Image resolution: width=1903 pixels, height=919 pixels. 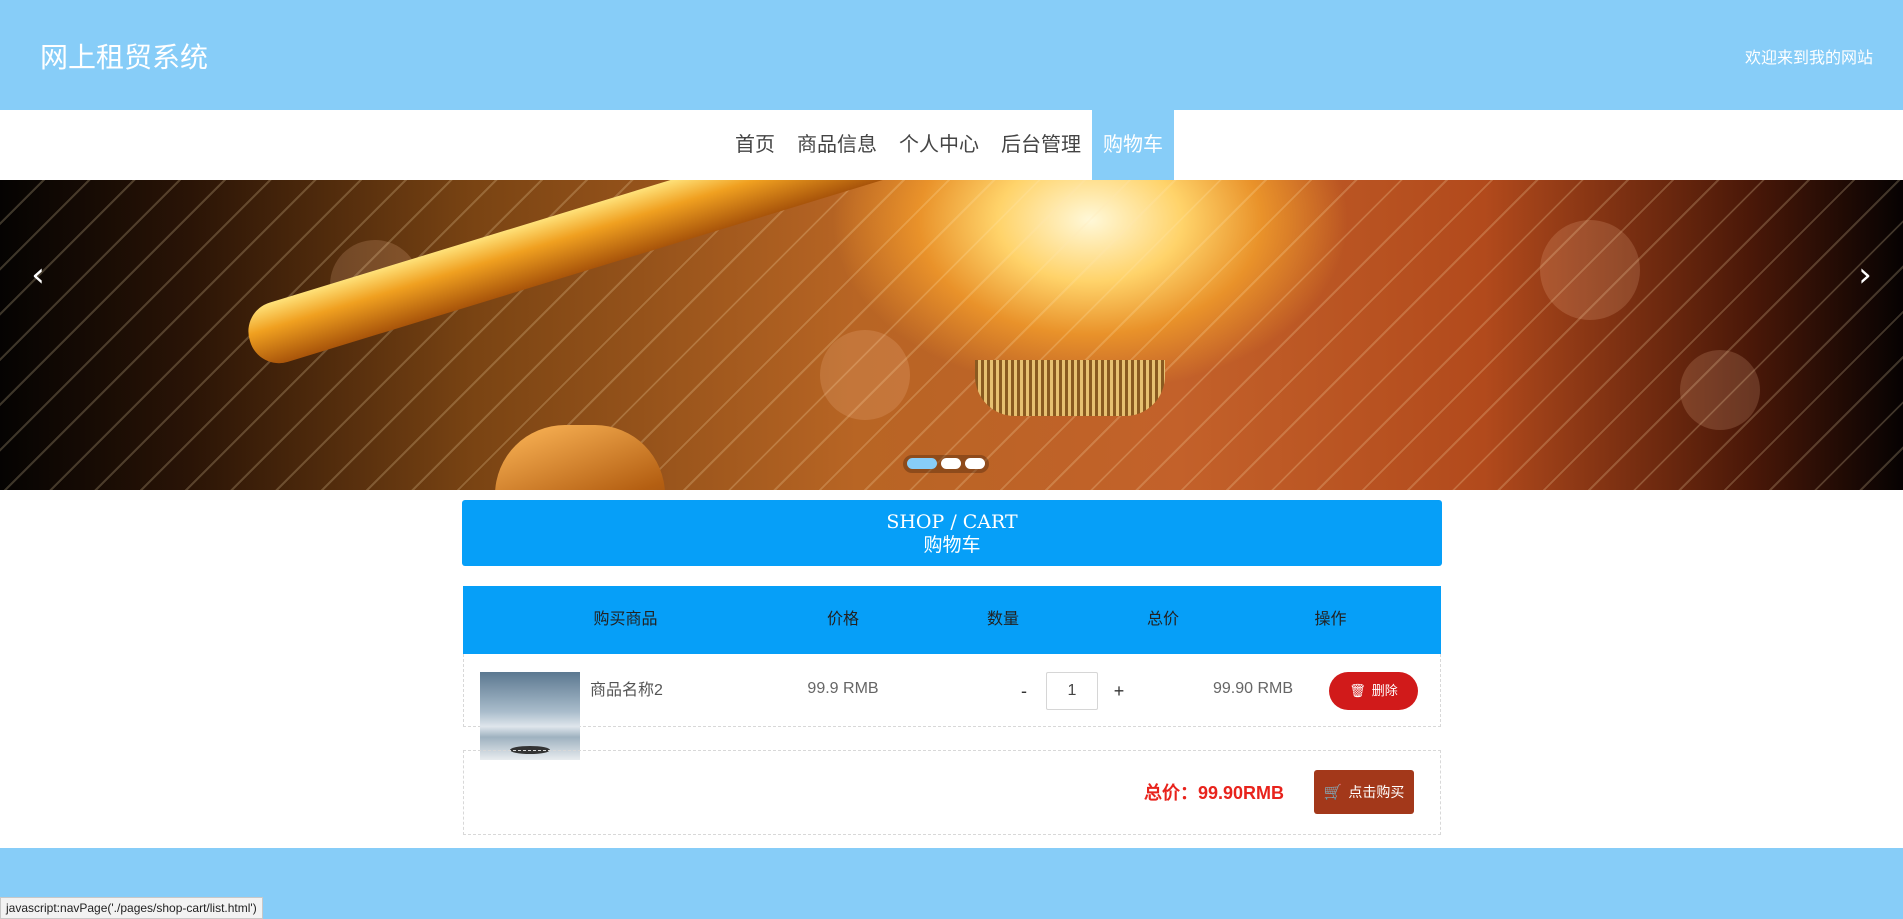 I want to click on nav-item-profile: 个人中心, so click(x=939, y=145).